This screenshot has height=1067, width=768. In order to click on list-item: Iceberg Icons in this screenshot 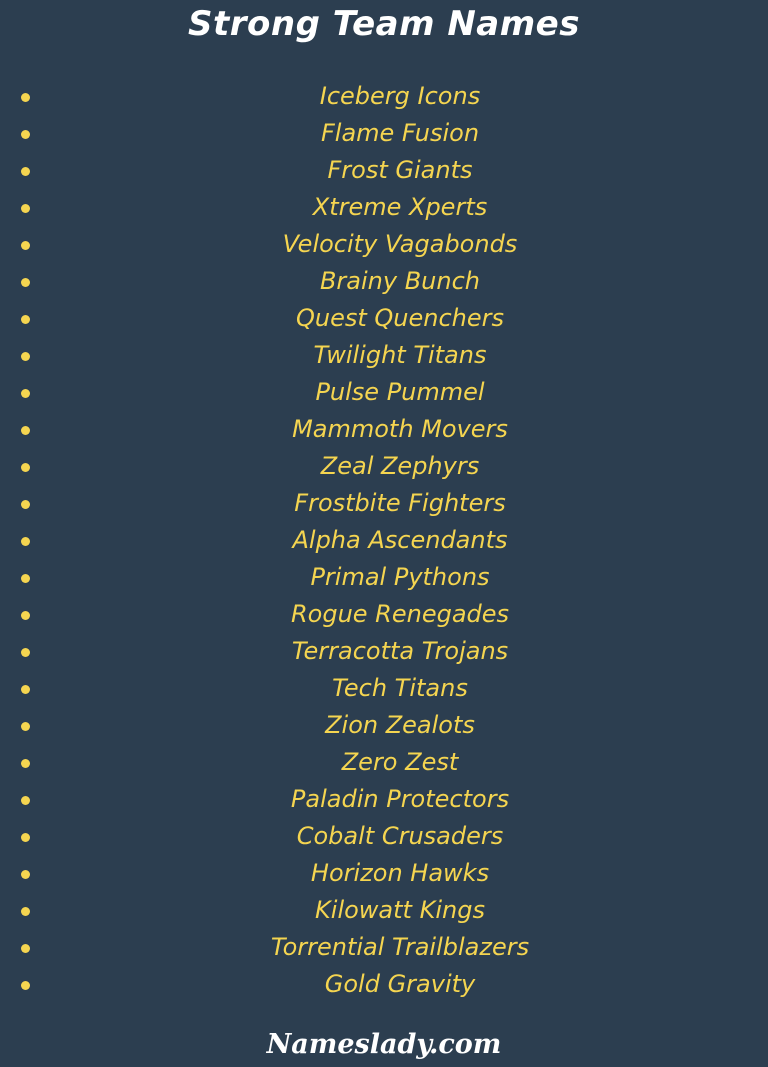, I will do `click(384, 96)`.